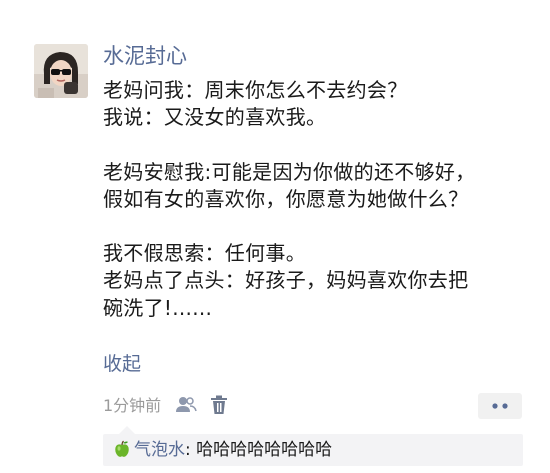 This screenshot has width=550, height=473. I want to click on post-time: 1分钟前, so click(132, 405).